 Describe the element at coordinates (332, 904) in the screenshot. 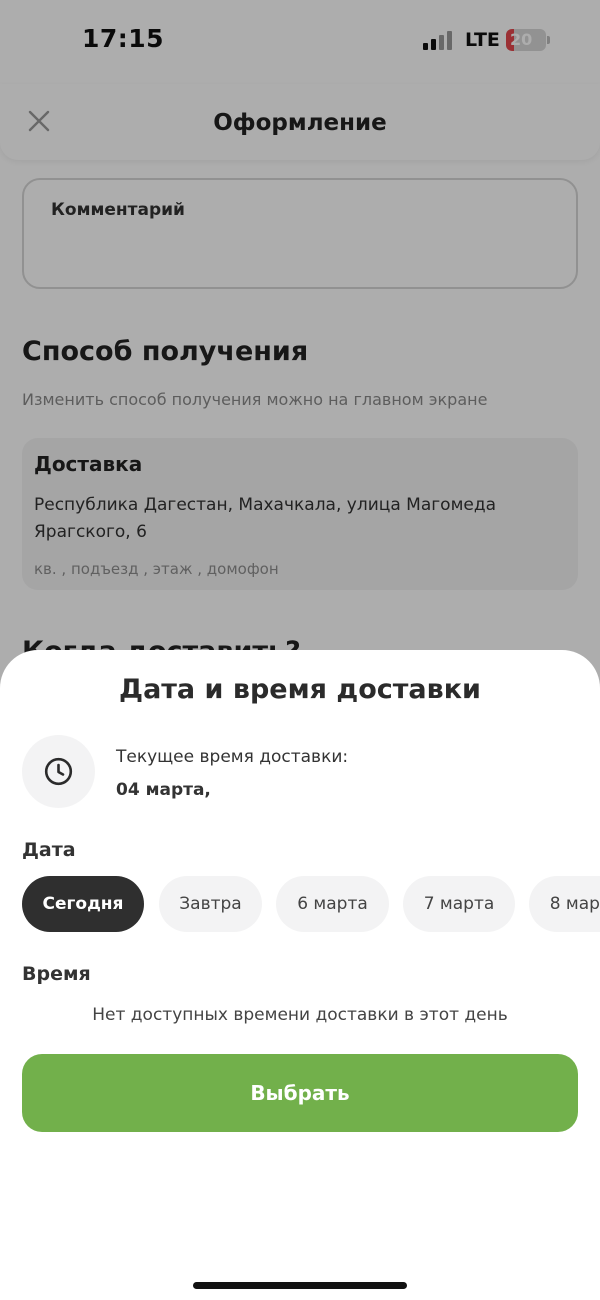

I see `date-chip-6-march: 6 марта` at that location.